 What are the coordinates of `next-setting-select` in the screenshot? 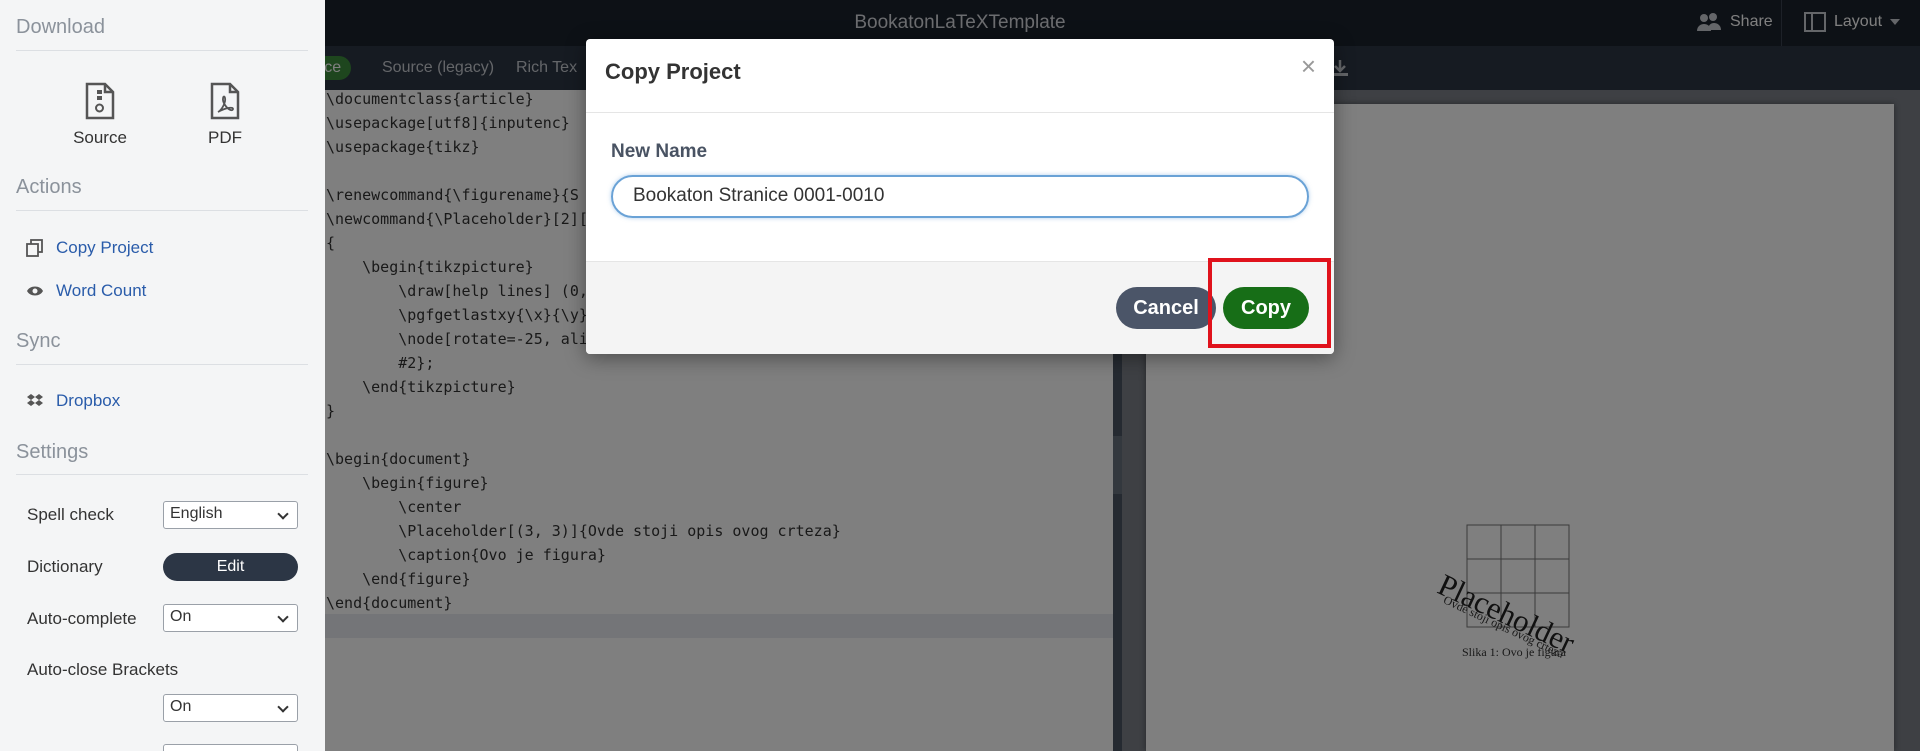 It's located at (230, 747).